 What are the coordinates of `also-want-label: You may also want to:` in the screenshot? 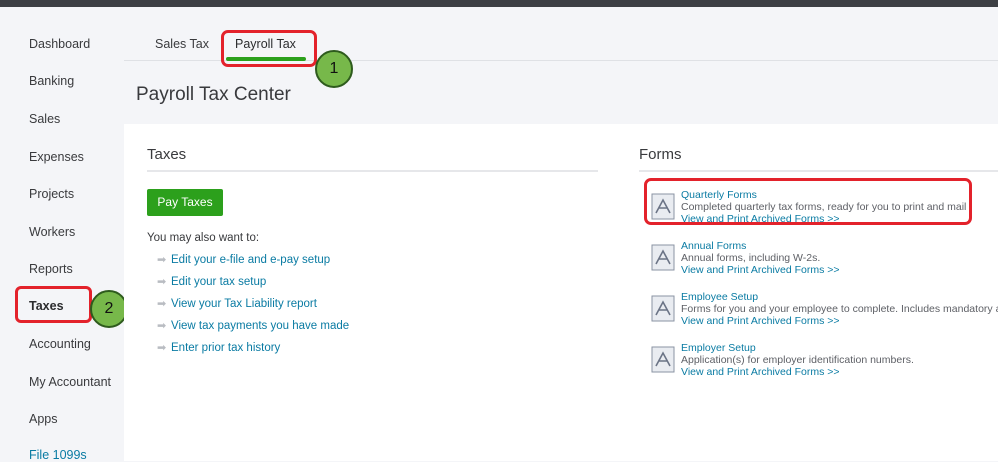 It's located at (203, 238).